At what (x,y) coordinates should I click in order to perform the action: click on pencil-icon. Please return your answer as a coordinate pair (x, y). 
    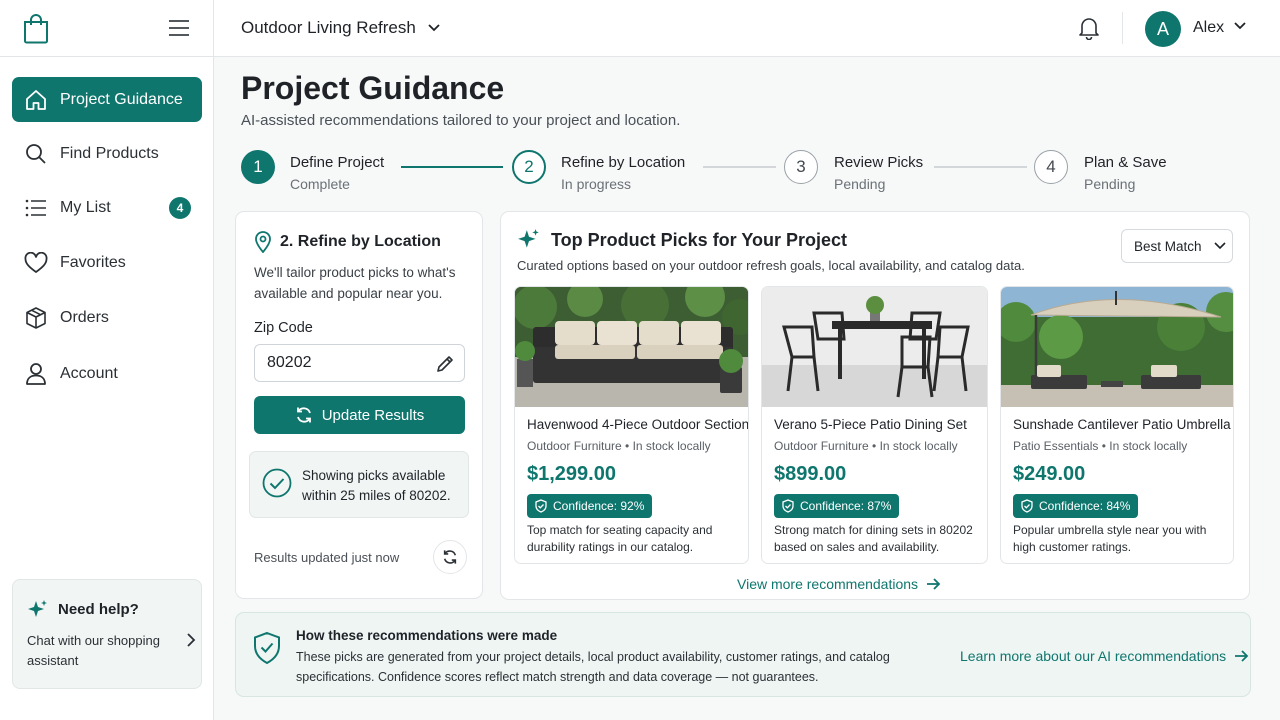
    Looking at the image, I should click on (445, 364).